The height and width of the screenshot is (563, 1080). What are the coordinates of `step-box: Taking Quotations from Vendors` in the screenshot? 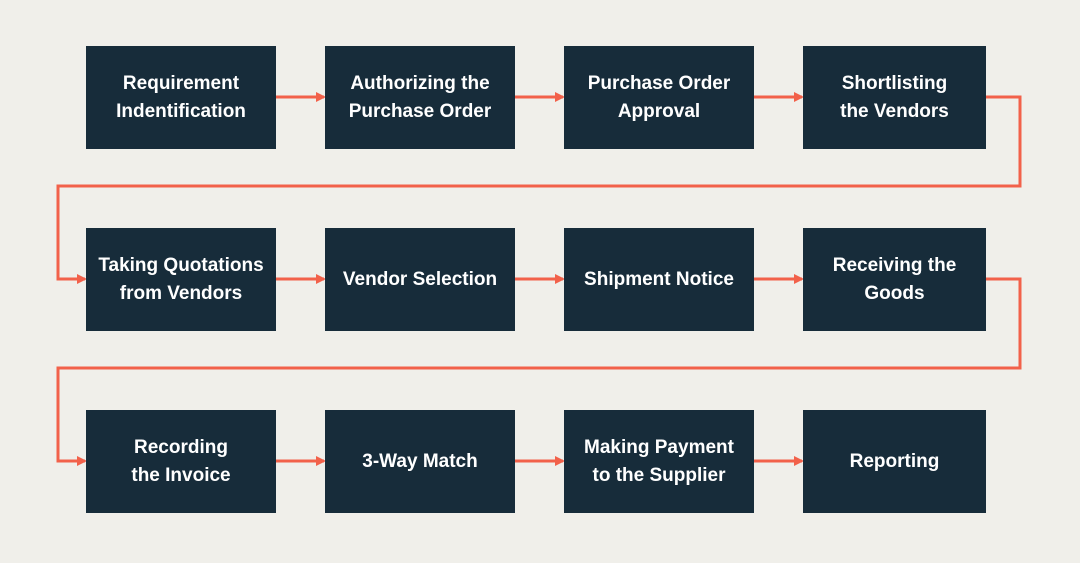 It's located at (181, 279).